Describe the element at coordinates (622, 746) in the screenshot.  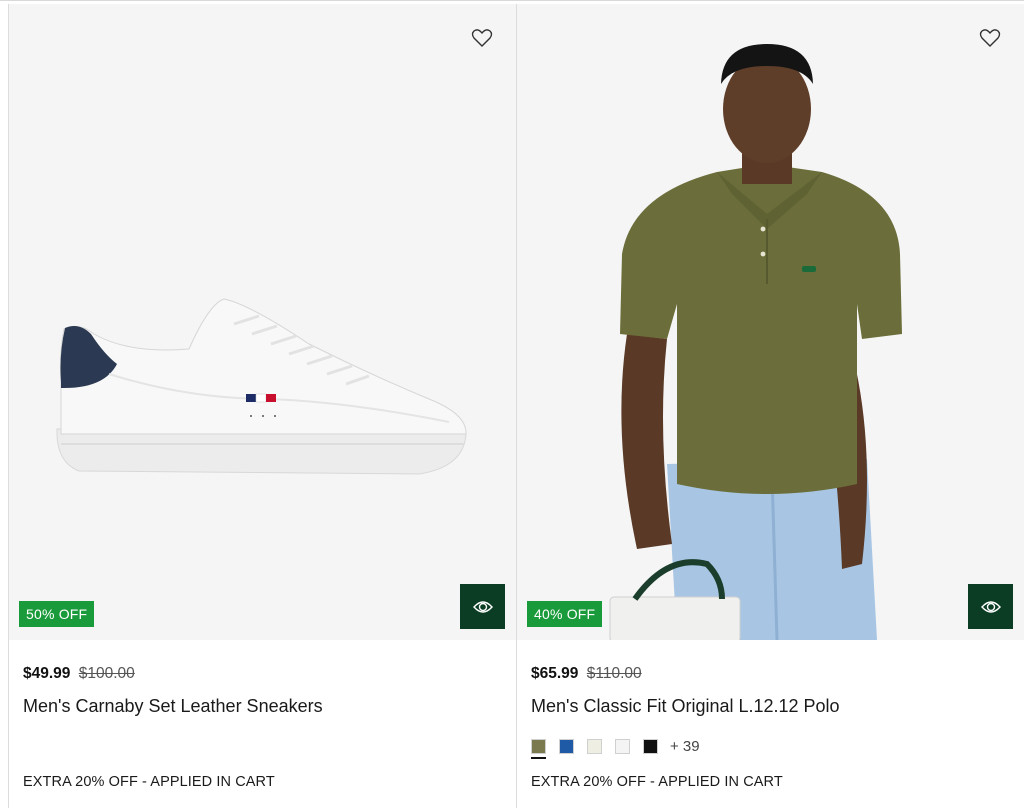
I see `color-swatch-white` at that location.